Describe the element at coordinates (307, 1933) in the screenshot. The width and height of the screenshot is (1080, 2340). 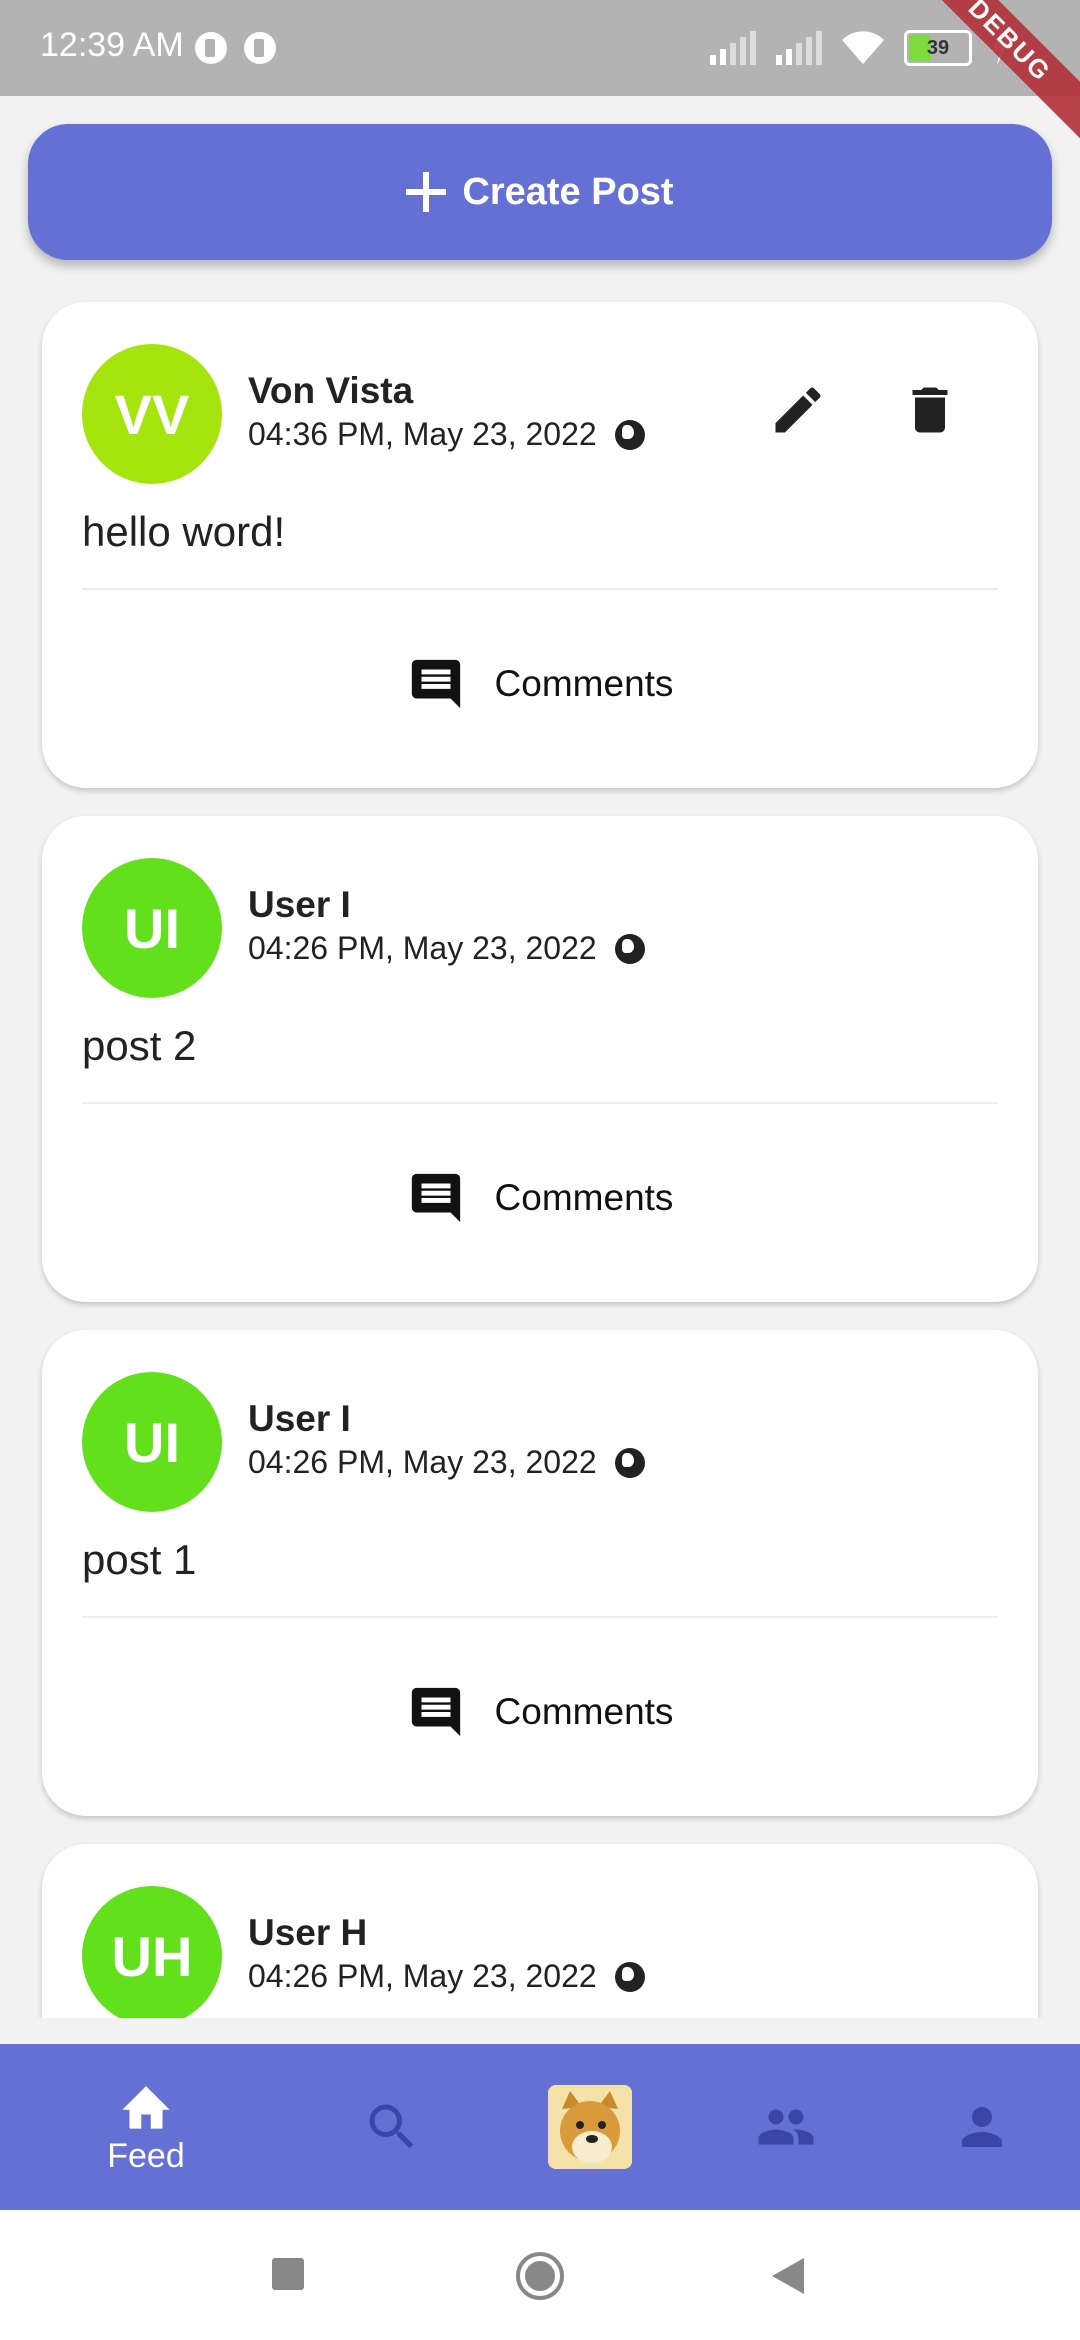
I see `post-author: User H` at that location.